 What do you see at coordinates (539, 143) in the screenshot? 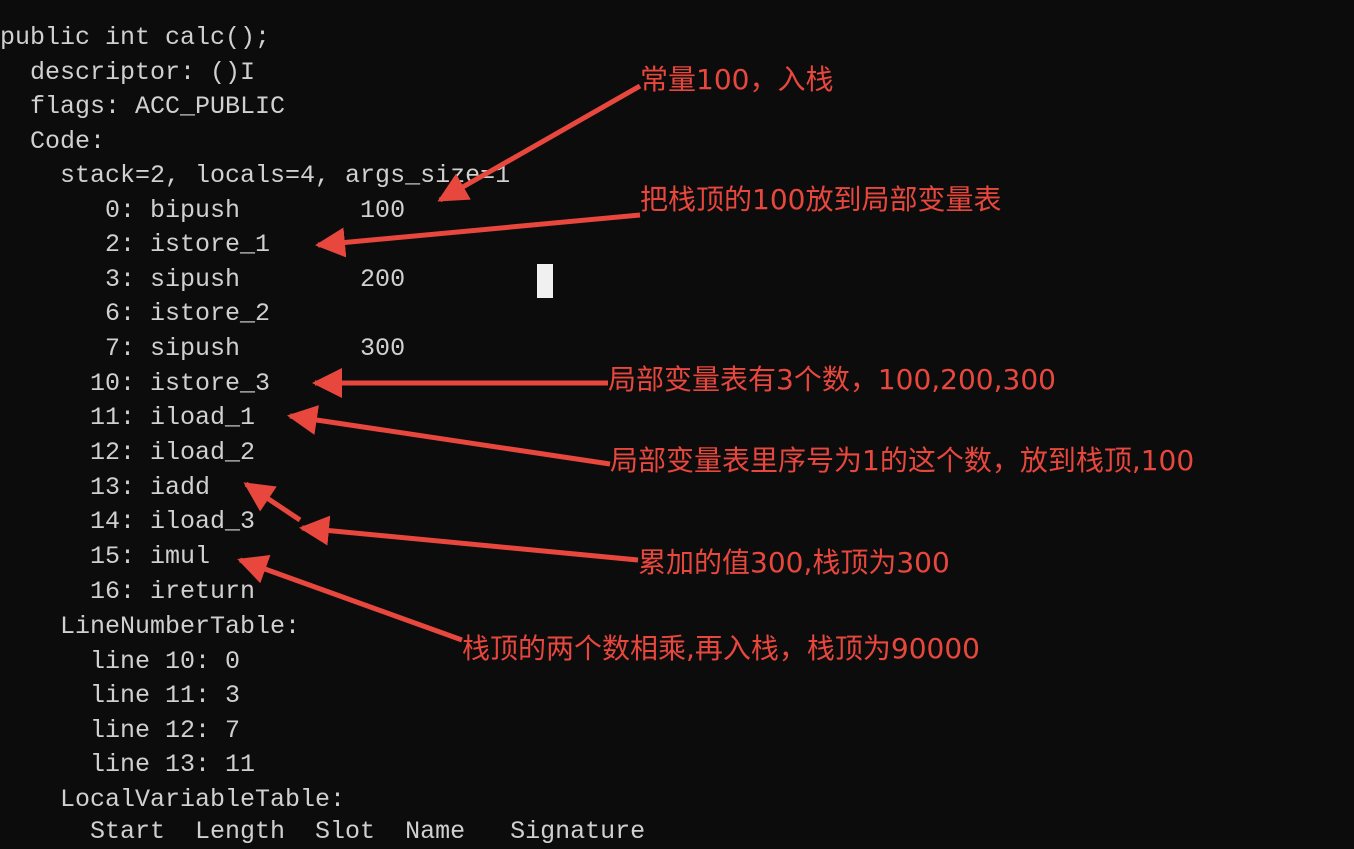
I see `arrow-constant-push` at bounding box center [539, 143].